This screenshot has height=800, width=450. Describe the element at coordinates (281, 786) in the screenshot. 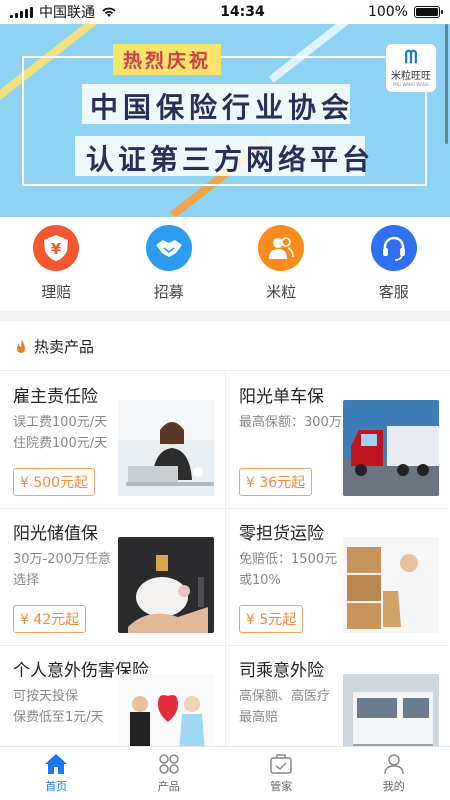

I see `tab-label: 管家` at that location.